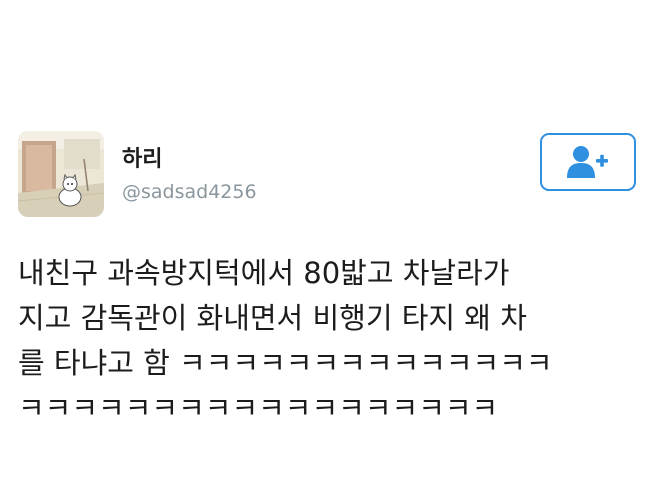 The width and height of the screenshot is (657, 503). I want to click on cartoon-cat-avatar-icon, so click(61, 174).